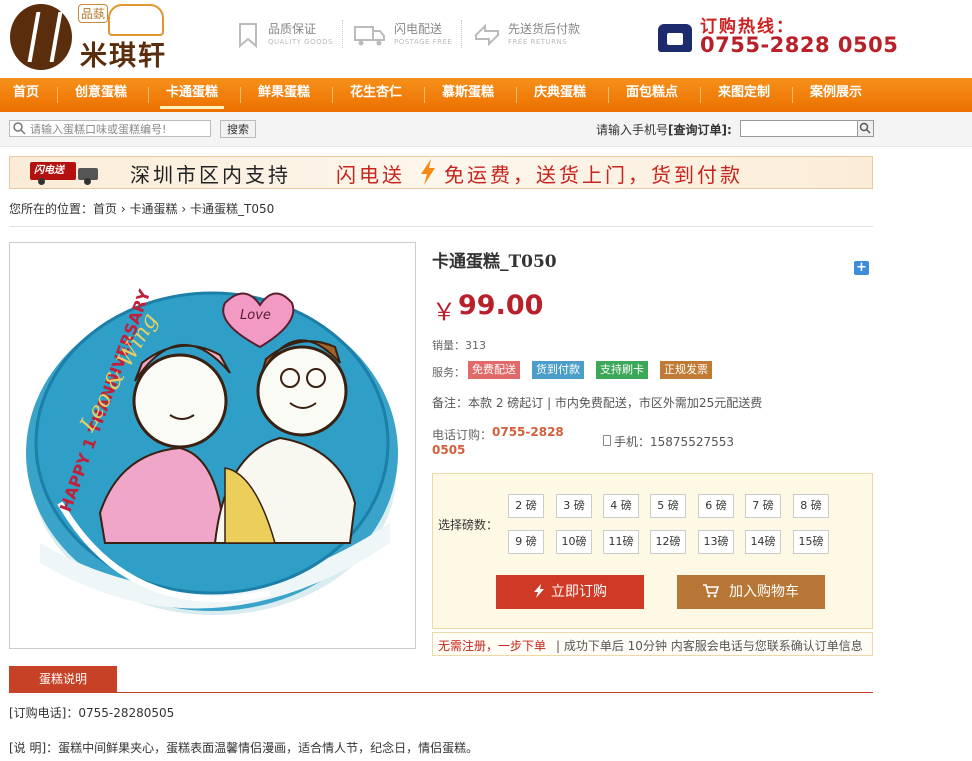 The height and width of the screenshot is (761, 972). What do you see at coordinates (51, 209) in the screenshot?
I see `breadcrumb-prefix: 您所在的位置：` at bounding box center [51, 209].